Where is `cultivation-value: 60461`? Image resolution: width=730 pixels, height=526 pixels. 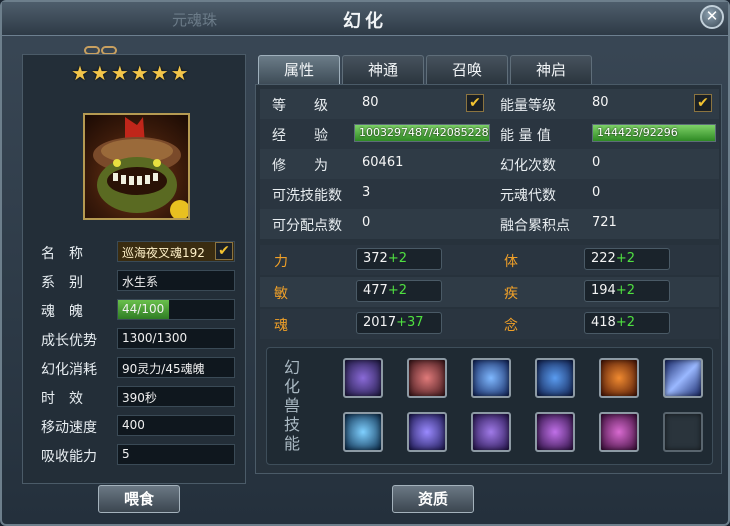 cultivation-value: 60461 is located at coordinates (383, 162).